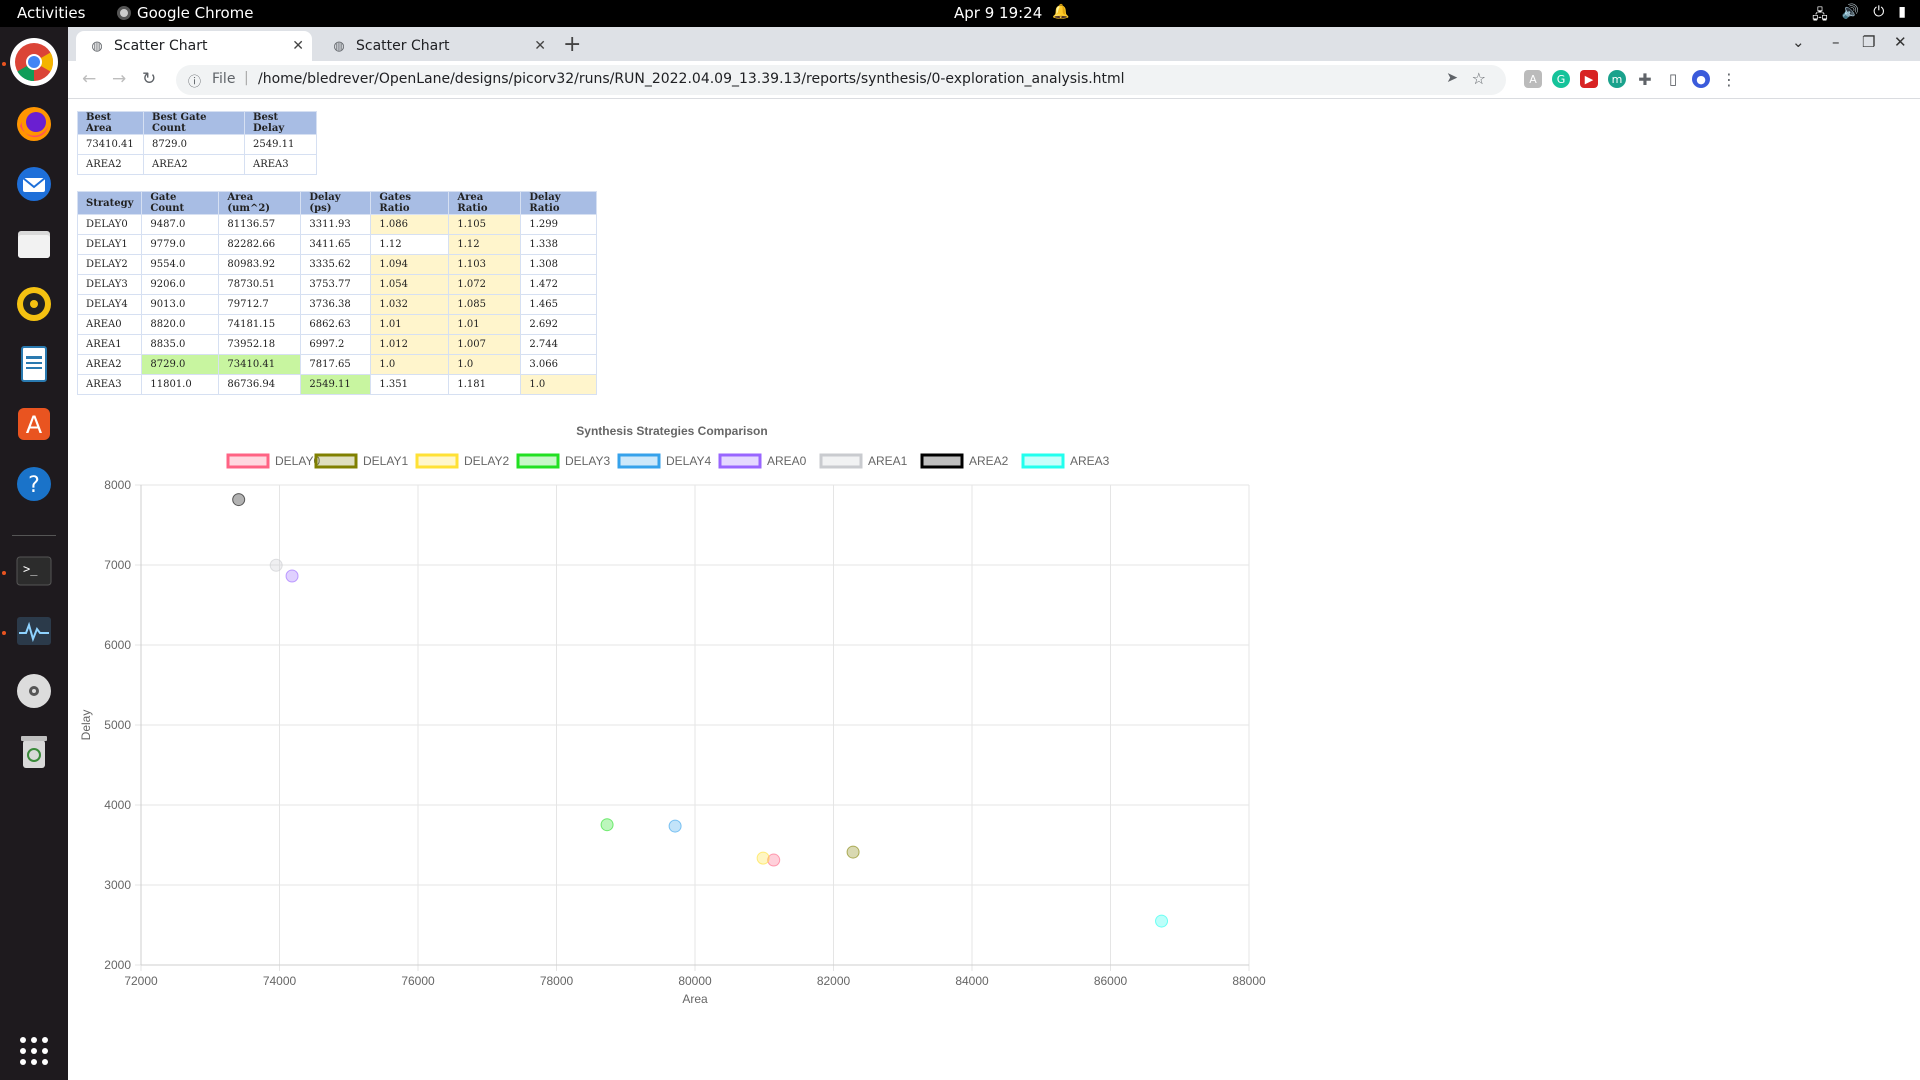 This screenshot has height=1080, width=1920. Describe the element at coordinates (1729, 79) in the screenshot. I see `kebab-menu-icon: ⋮` at that location.